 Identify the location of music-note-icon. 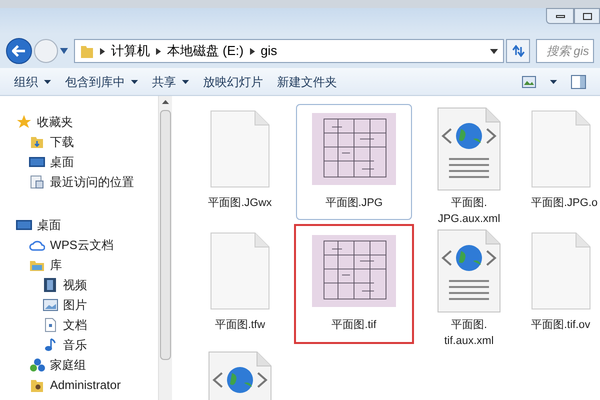
(50, 345).